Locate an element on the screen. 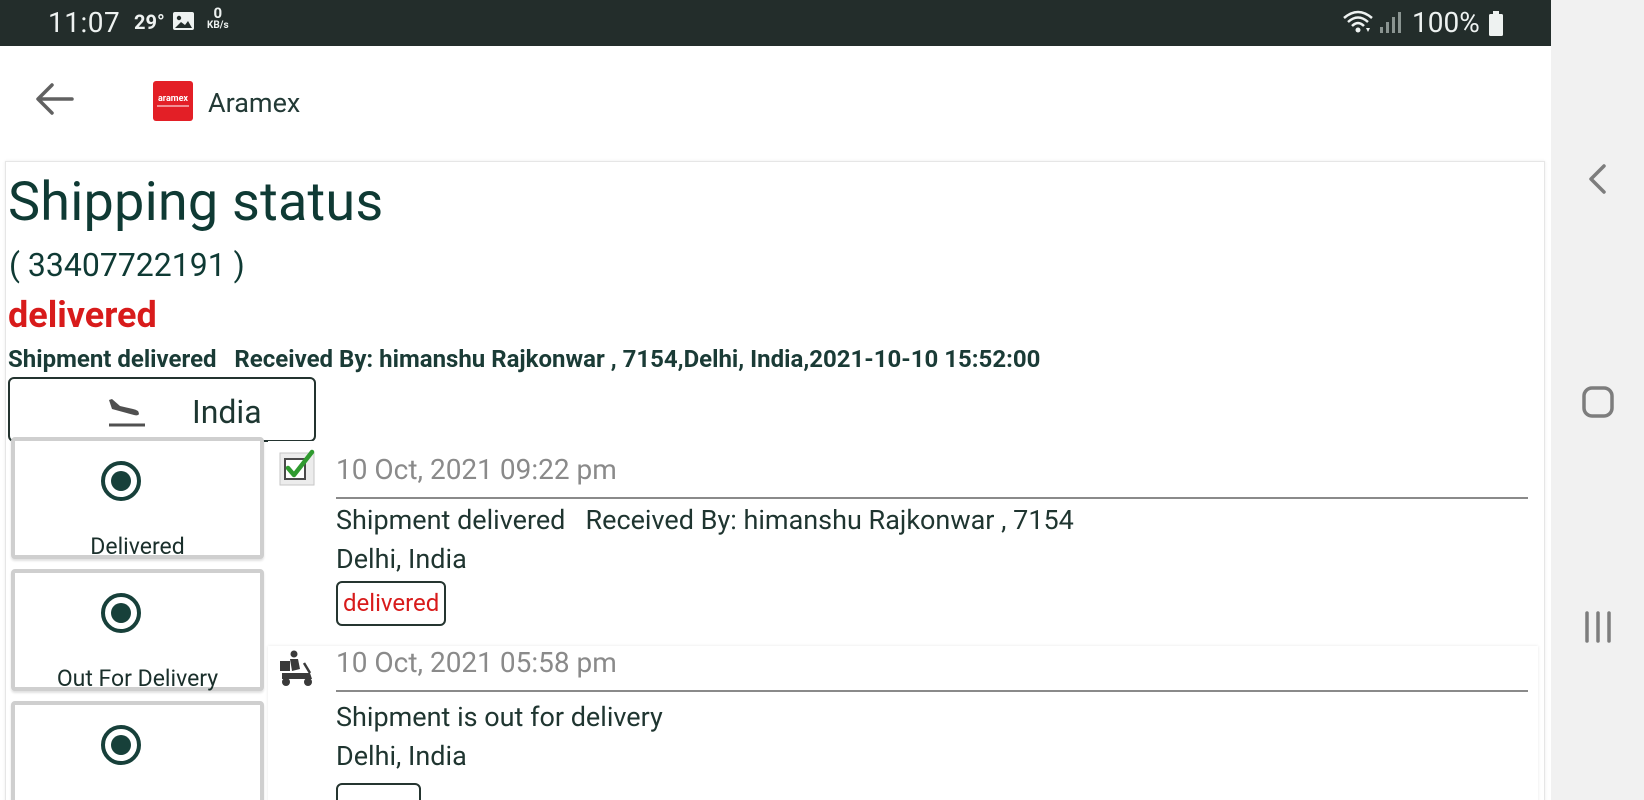 The height and width of the screenshot is (800, 1644). step-label: Delivered is located at coordinates (137, 546).